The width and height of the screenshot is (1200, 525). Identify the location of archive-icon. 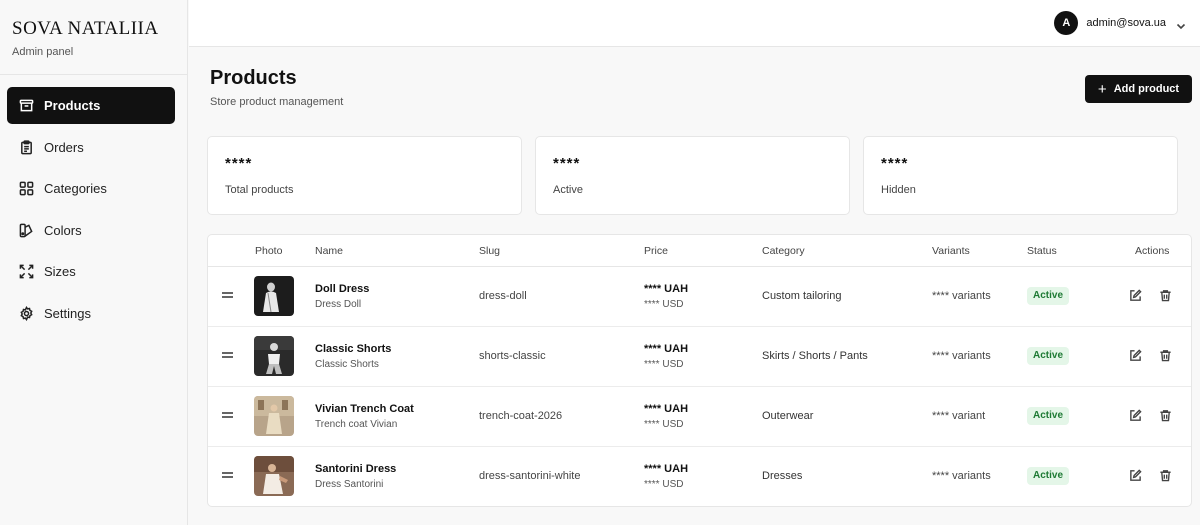
(26, 106).